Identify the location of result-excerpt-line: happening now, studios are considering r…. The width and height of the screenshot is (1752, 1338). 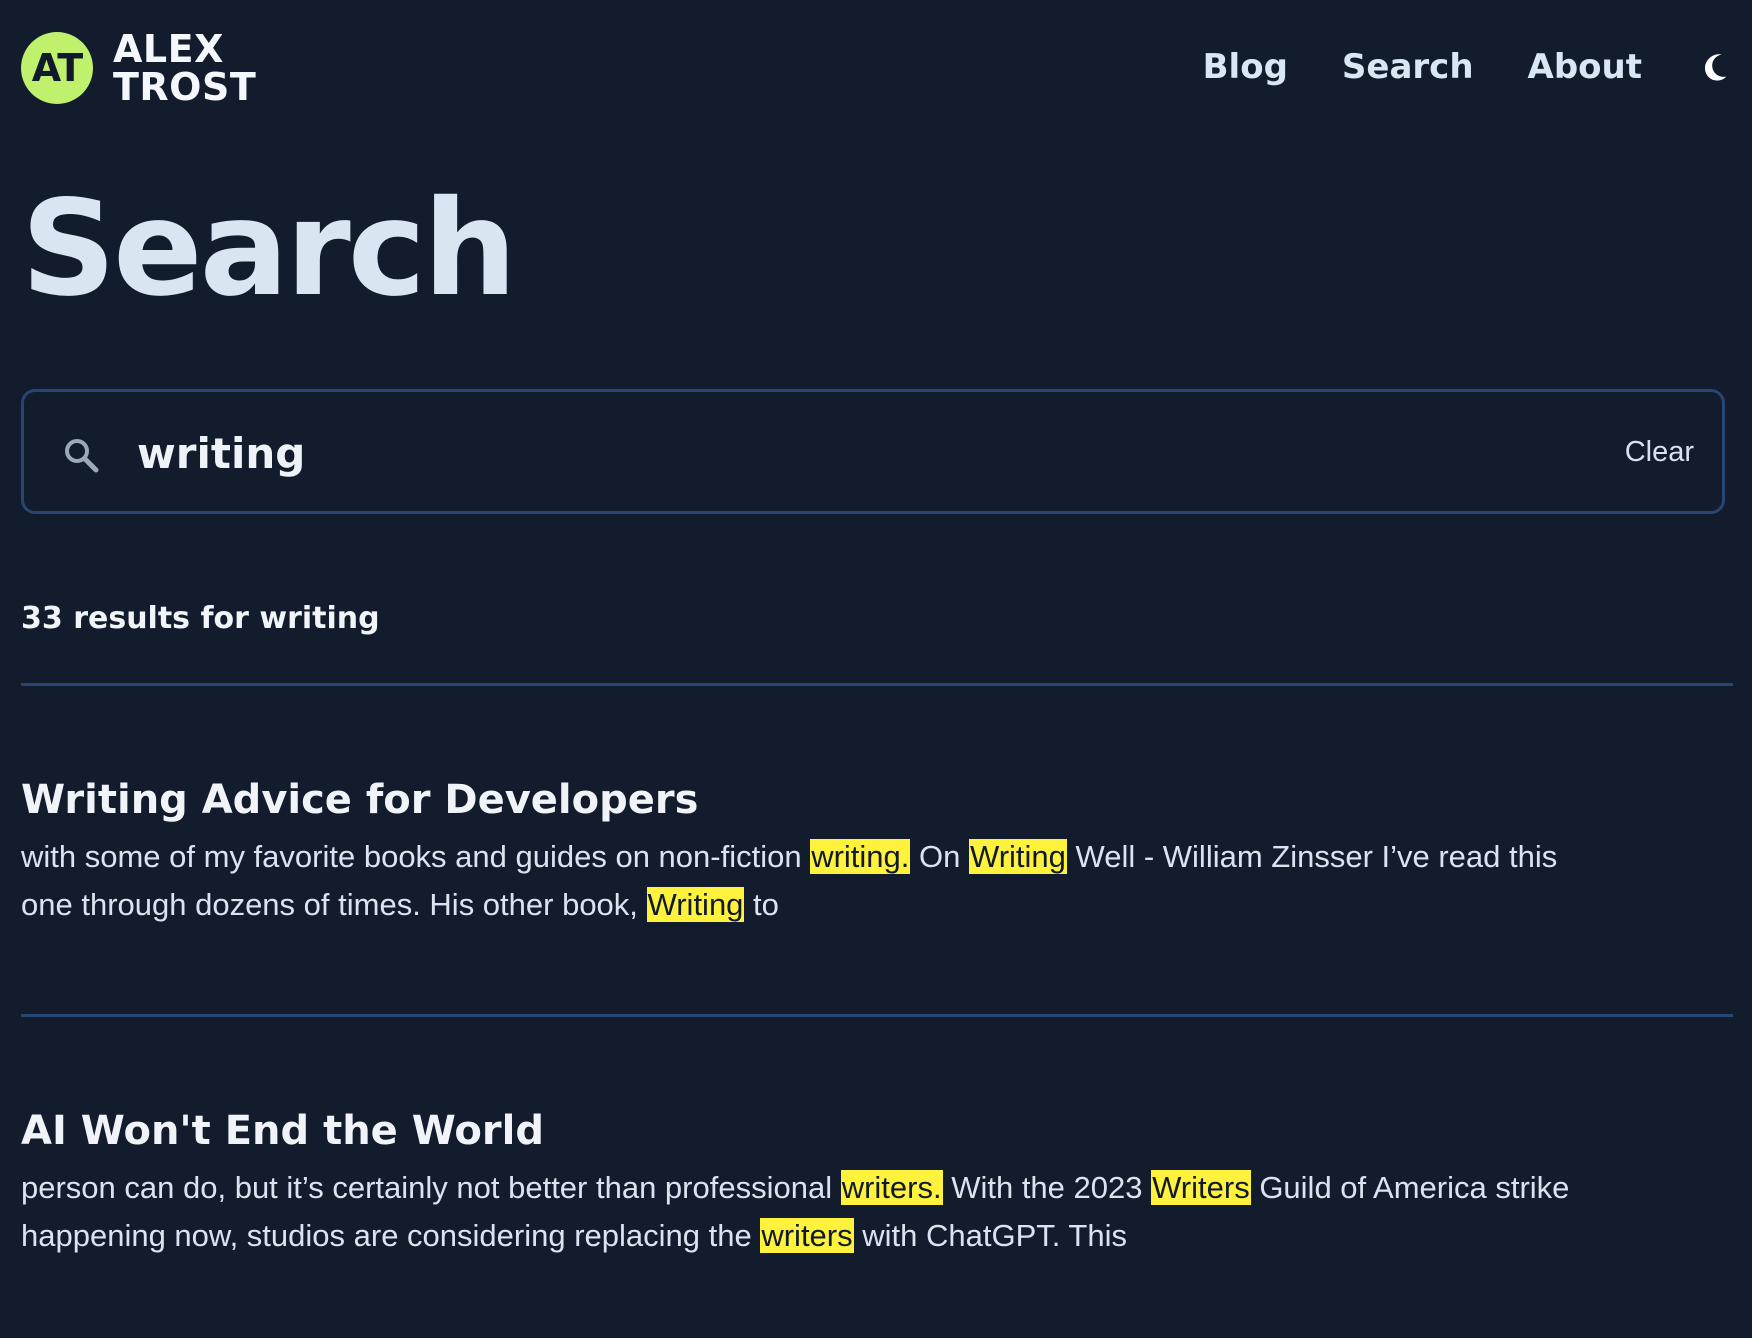
(877, 1236).